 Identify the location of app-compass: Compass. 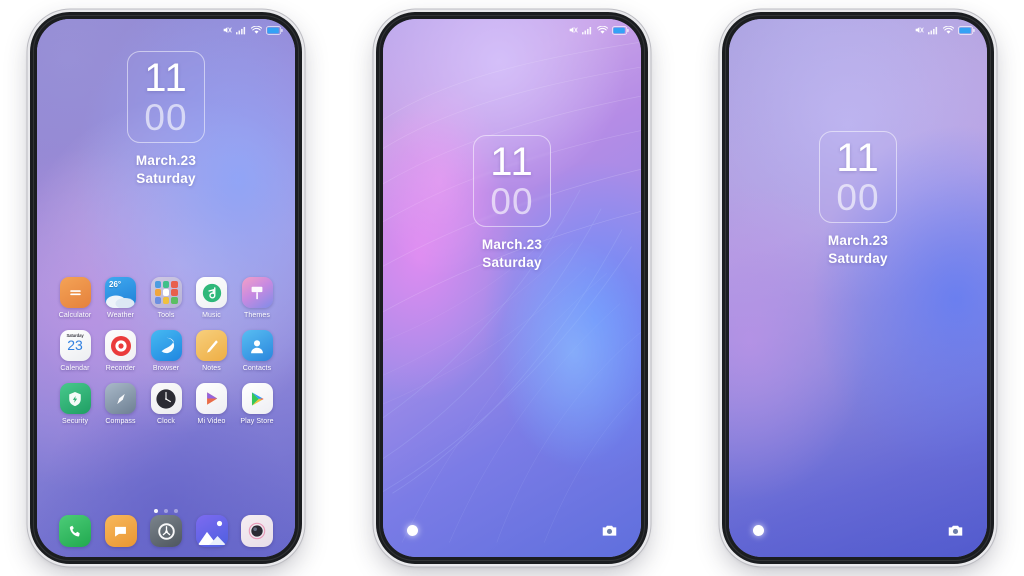
(121, 404).